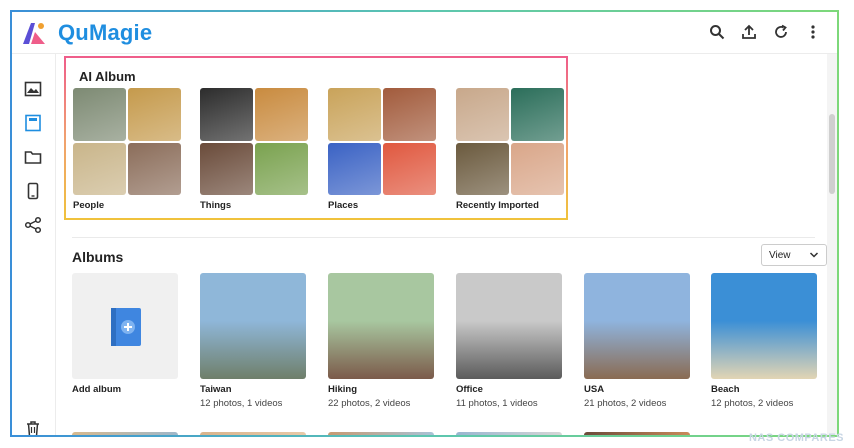  What do you see at coordinates (832, 244) in the screenshot?
I see `vertical-scrollbar` at bounding box center [832, 244].